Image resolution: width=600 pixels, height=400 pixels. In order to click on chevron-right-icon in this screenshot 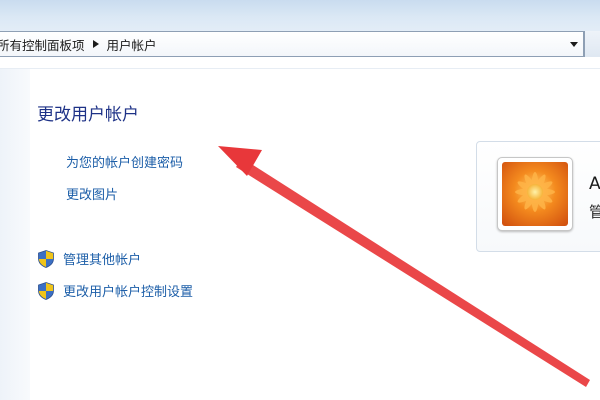, I will do `click(96, 44)`.